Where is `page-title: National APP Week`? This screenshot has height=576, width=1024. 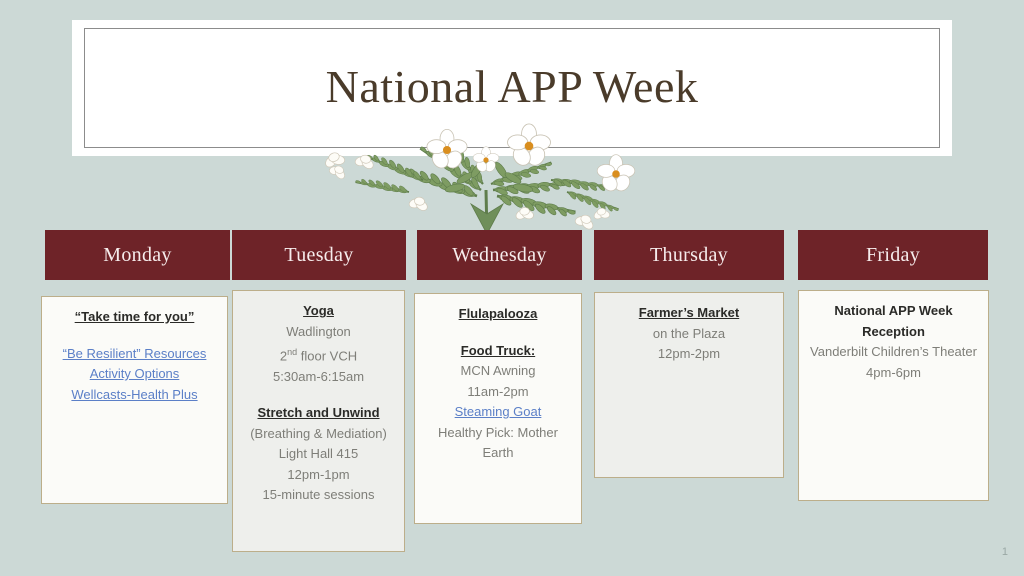 page-title: National APP Week is located at coordinates (512, 86).